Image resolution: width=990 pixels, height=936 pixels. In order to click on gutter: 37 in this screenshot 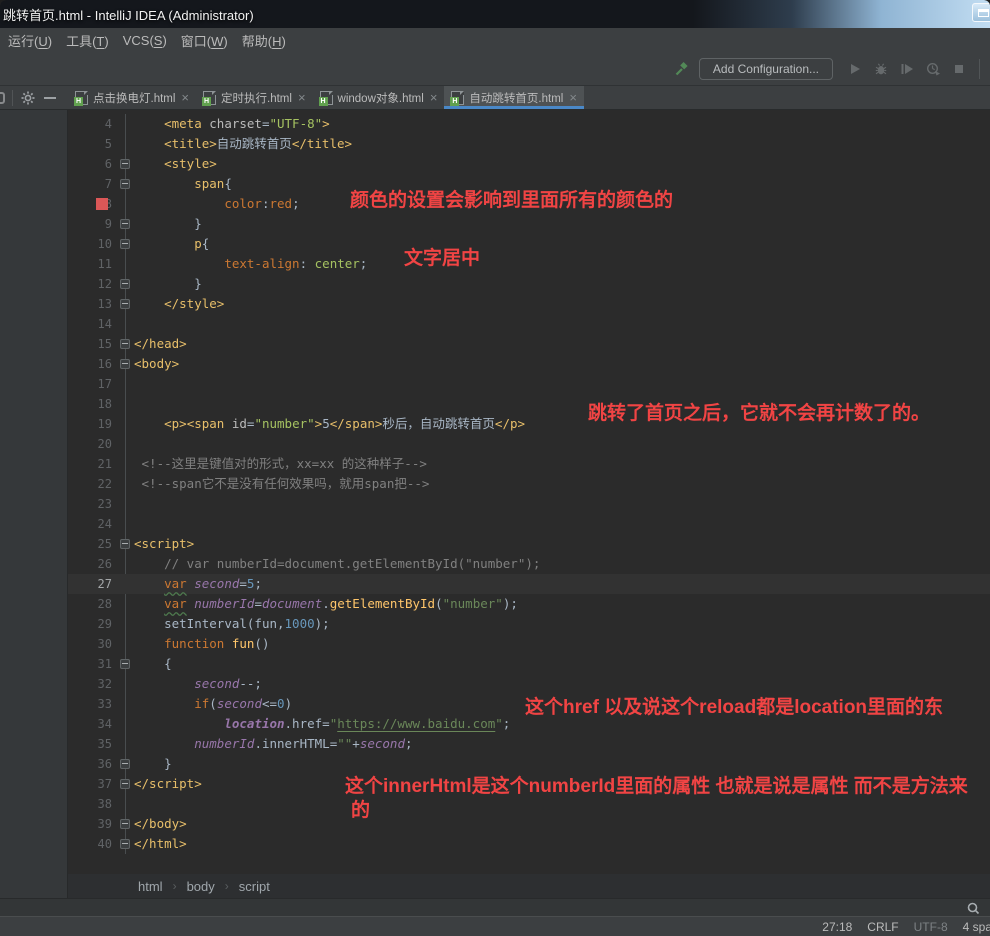, I will do `click(101, 784)`.